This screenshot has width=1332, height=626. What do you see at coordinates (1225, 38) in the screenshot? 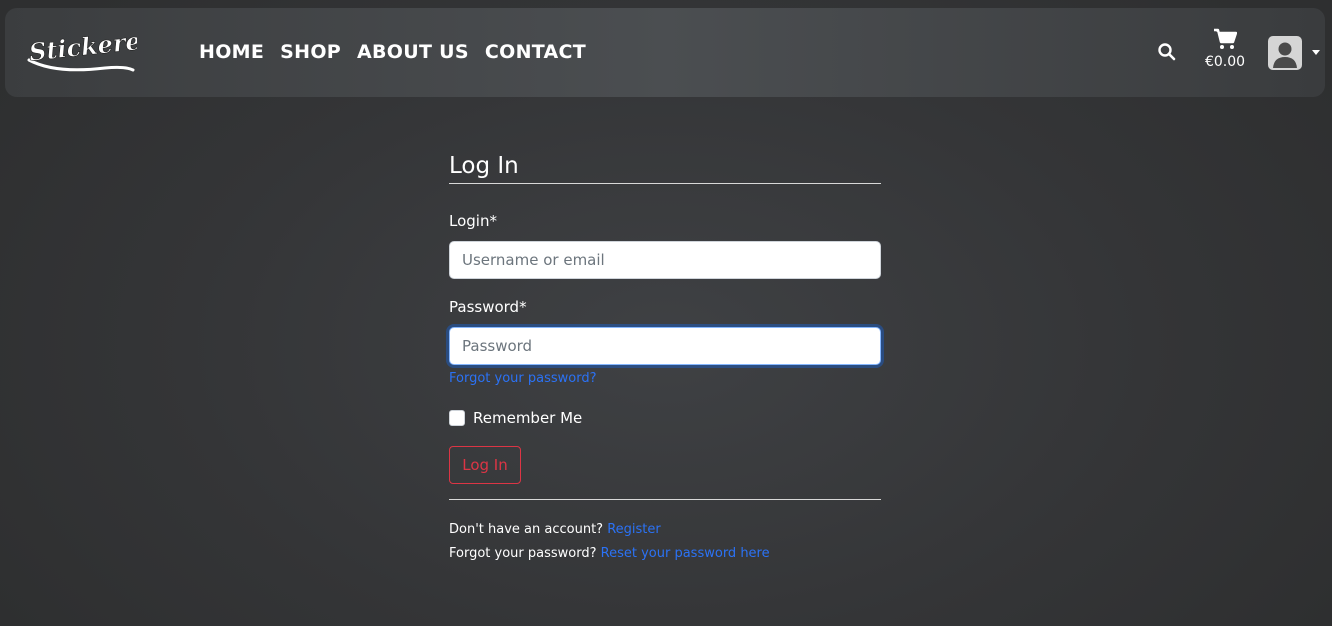
I see `cart-icon` at bounding box center [1225, 38].